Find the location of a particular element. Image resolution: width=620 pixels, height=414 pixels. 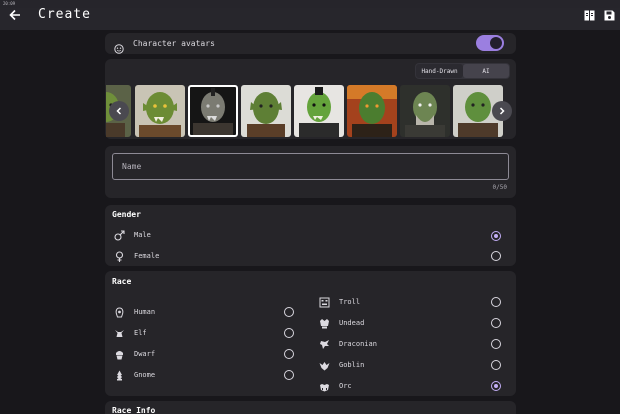

chevron-right-icon is located at coordinates (502, 111).